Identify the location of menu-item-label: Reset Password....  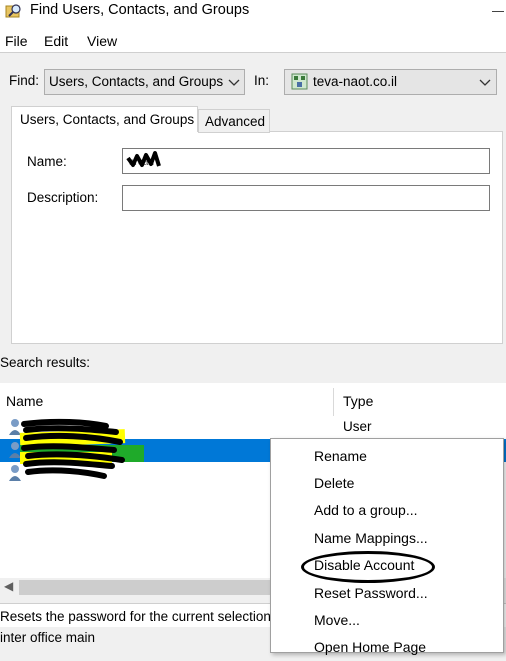
(371, 593).